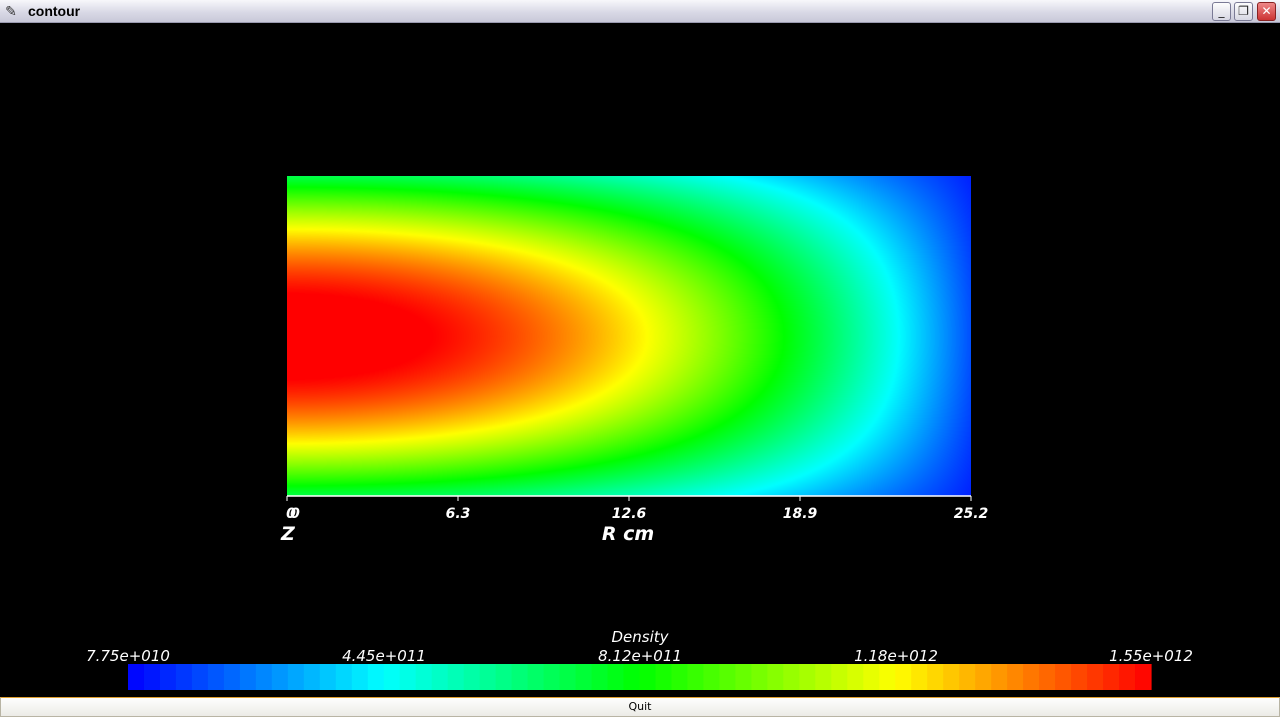 The width and height of the screenshot is (1280, 717). I want to click on z-tick-label: 0, so click(291, 514).